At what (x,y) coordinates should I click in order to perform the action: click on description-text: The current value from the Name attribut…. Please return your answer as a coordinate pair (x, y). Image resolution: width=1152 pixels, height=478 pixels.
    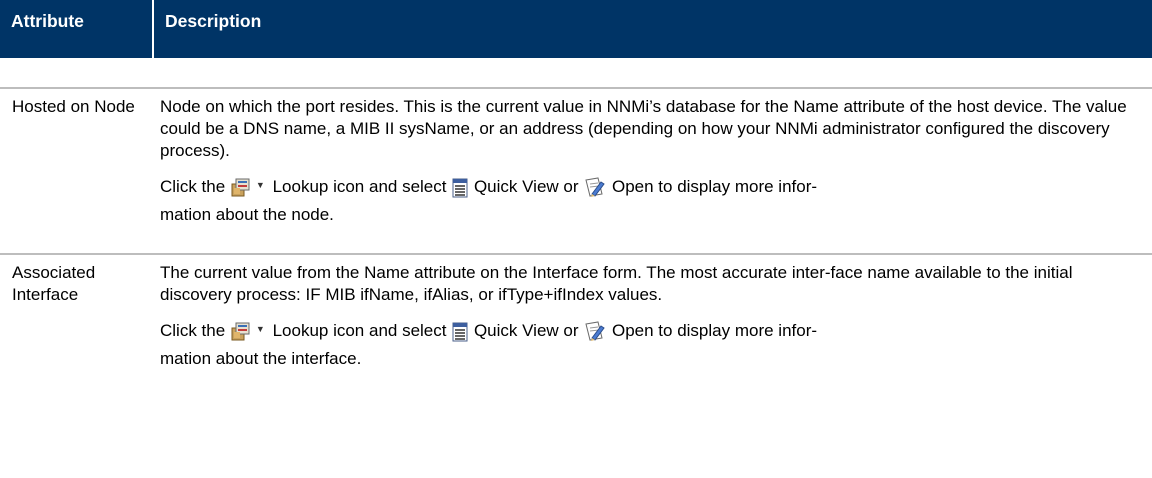
    Looking at the image, I should click on (616, 283).